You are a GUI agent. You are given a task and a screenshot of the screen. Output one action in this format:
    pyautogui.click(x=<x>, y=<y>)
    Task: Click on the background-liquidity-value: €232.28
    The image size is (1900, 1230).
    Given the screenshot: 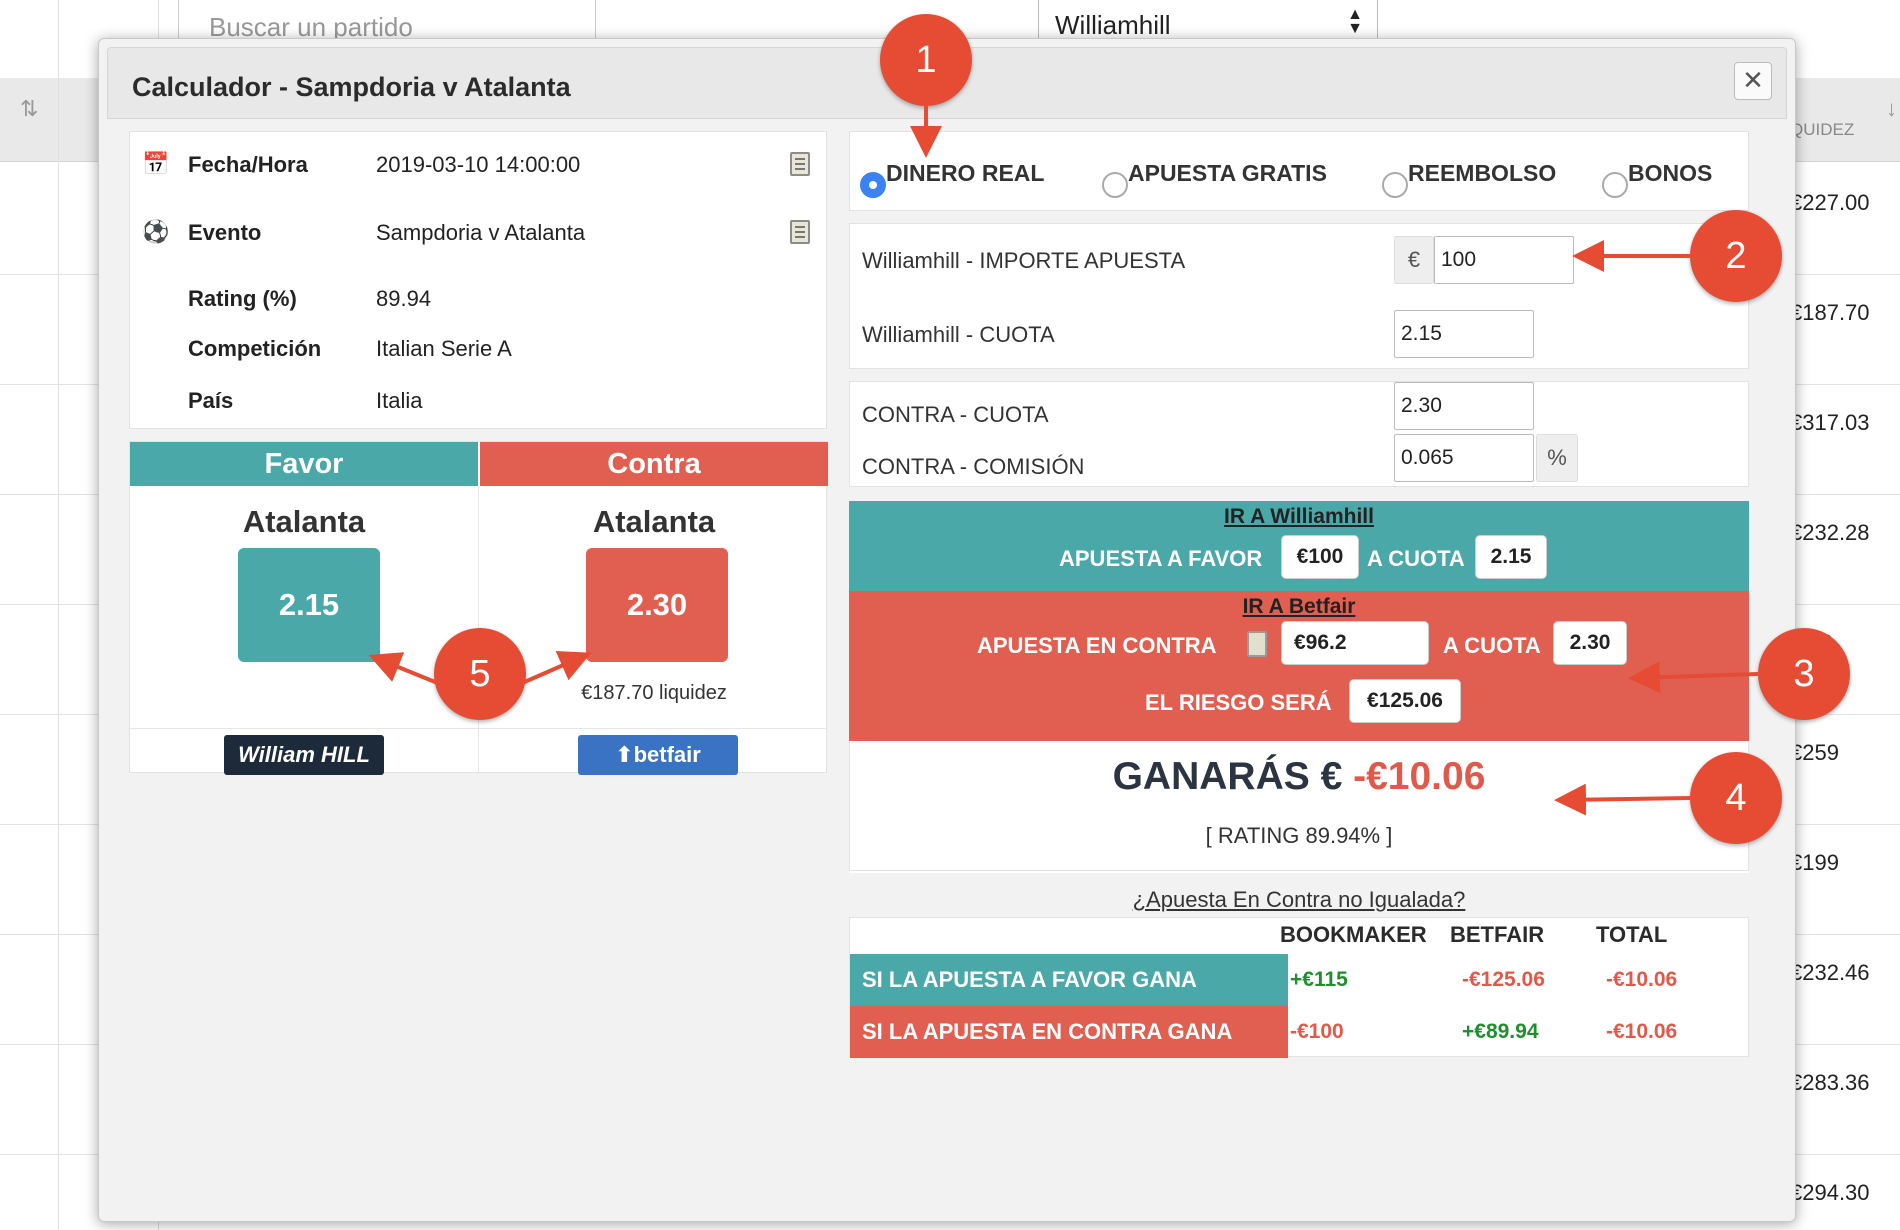 What is the action you would take?
    pyautogui.click(x=1830, y=532)
    